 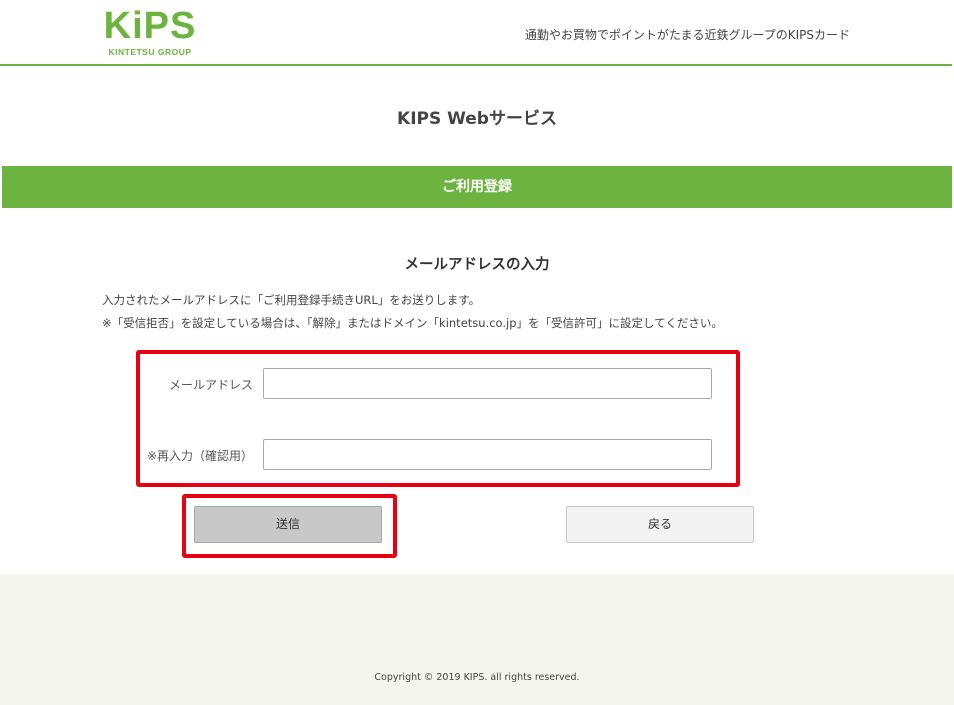 I want to click on service-title: KIPS Webサービス, so click(x=477, y=119).